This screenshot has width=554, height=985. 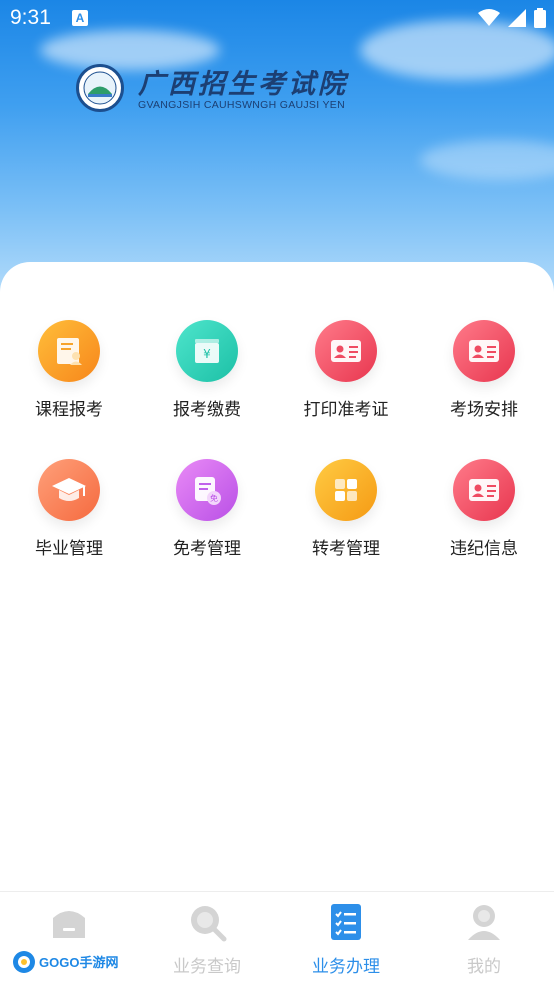 I want to click on course-register-icon, so click(x=69, y=351).